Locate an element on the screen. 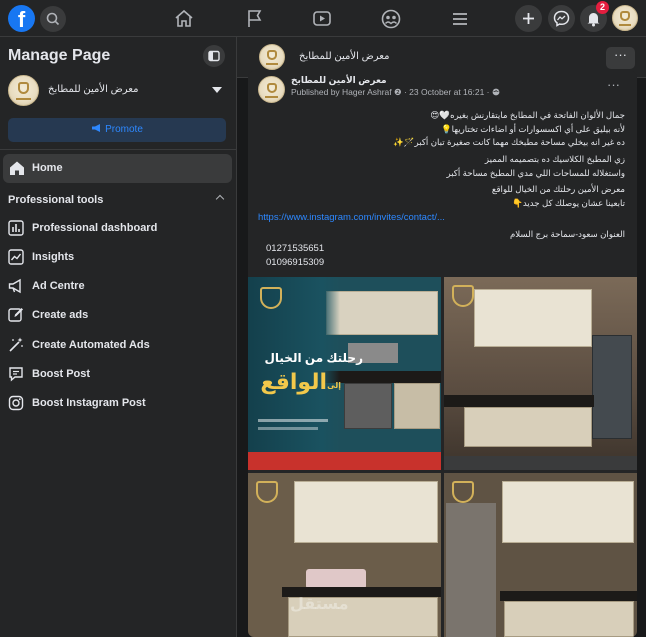 This screenshot has height=637, width=646. chevron-down-icon is located at coordinates (217, 90).